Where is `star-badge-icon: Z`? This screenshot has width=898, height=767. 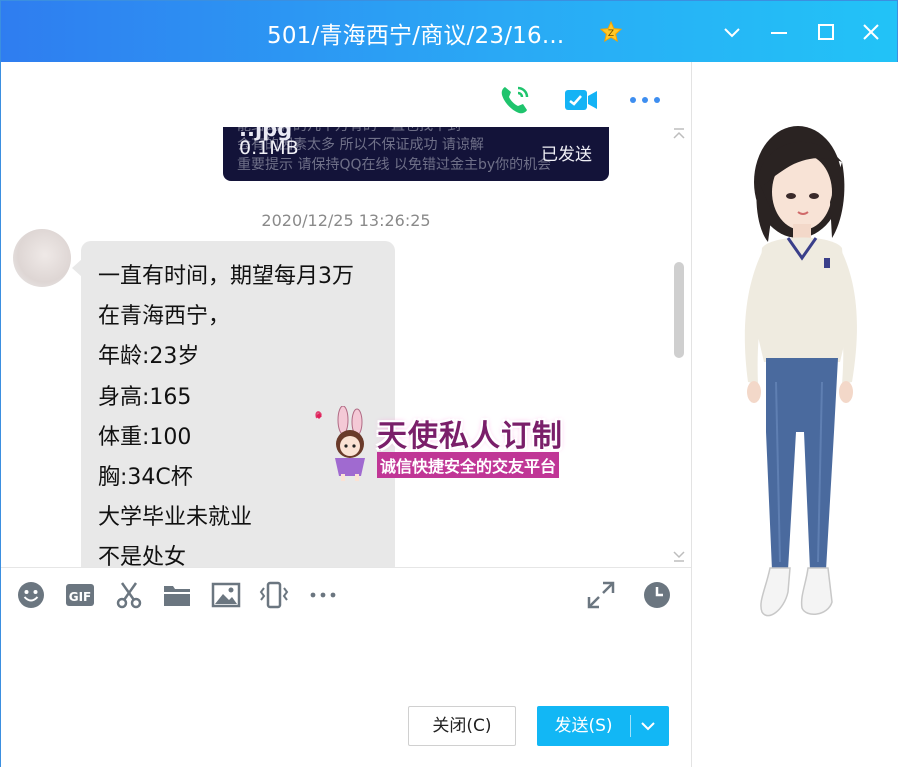 star-badge-icon: Z is located at coordinates (611, 32).